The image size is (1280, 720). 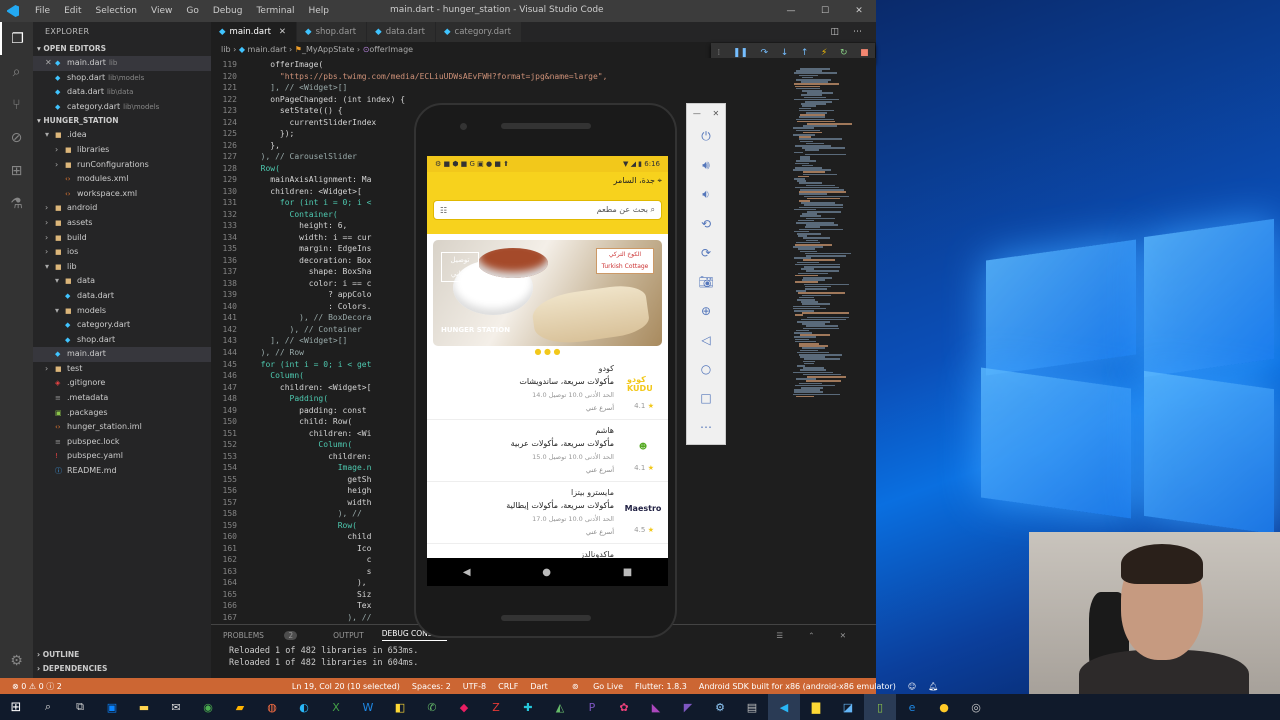 I want to click on extensions-icon: ⊞, so click(x=16, y=170).